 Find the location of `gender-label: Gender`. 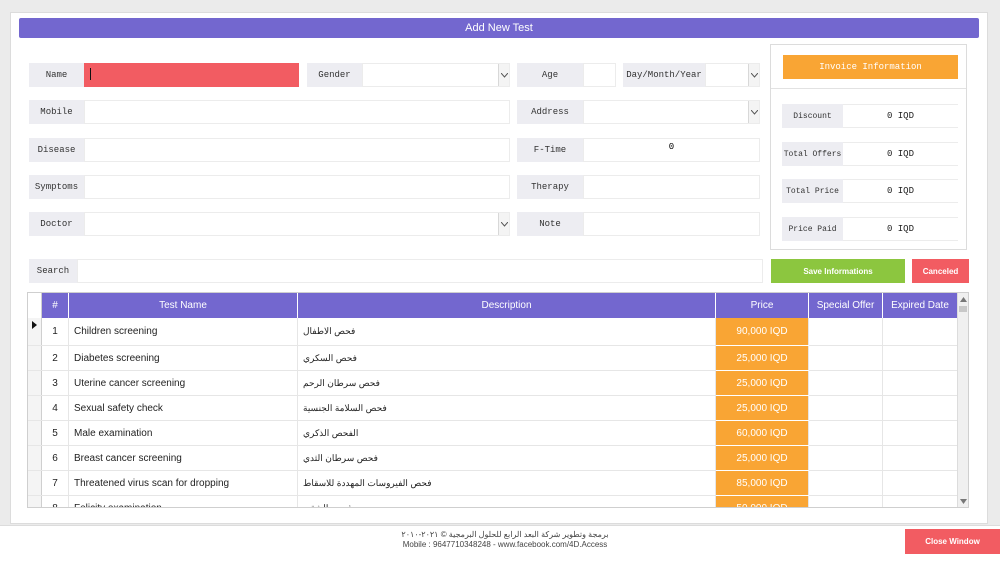

gender-label: Gender is located at coordinates (334, 75).